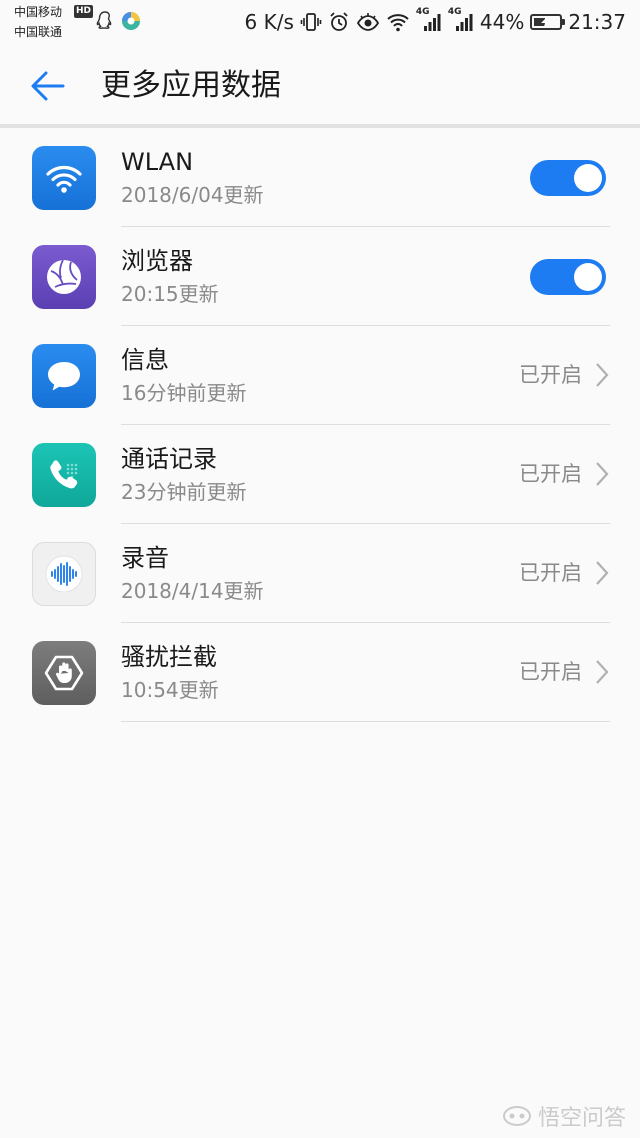 This screenshot has width=640, height=1138. What do you see at coordinates (64, 178) in the screenshot?
I see `wifi-app-icon` at bounding box center [64, 178].